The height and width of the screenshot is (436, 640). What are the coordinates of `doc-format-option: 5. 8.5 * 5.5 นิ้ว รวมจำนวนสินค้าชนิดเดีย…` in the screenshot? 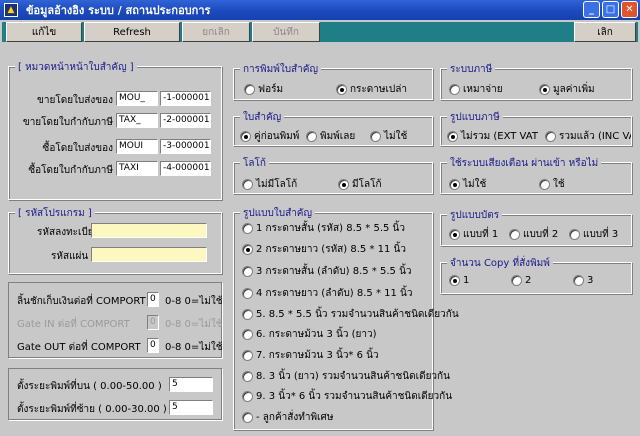 It's located at (350, 314).